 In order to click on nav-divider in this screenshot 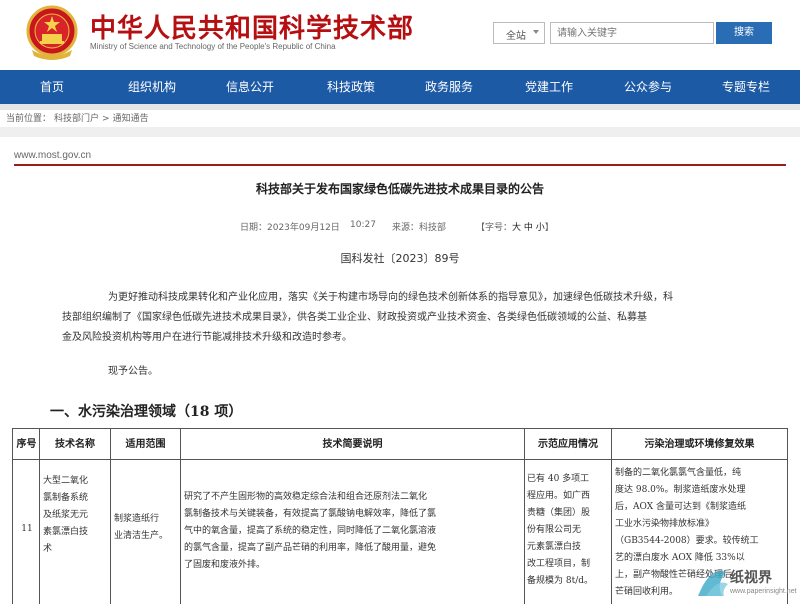, I will do `click(400, 107)`.